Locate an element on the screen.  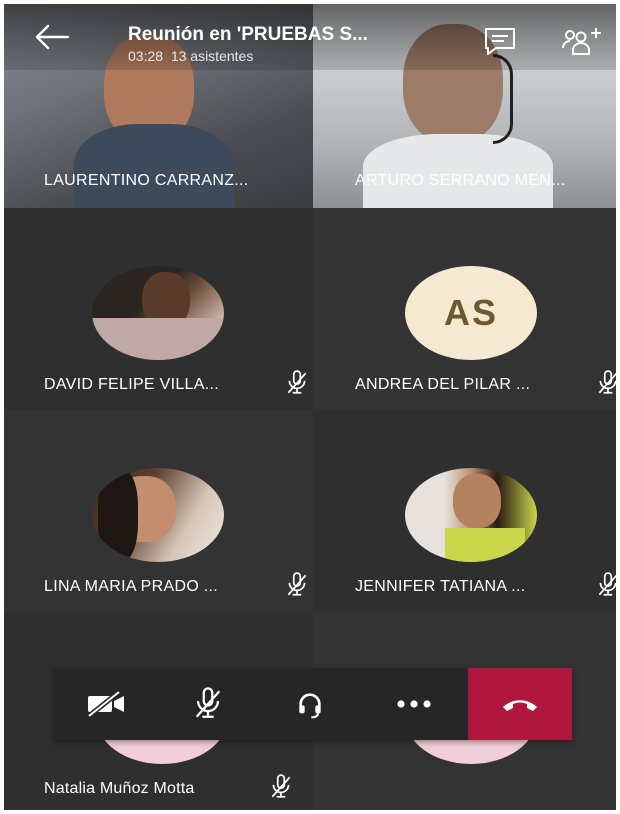
audio-options-button is located at coordinates (310, 704).